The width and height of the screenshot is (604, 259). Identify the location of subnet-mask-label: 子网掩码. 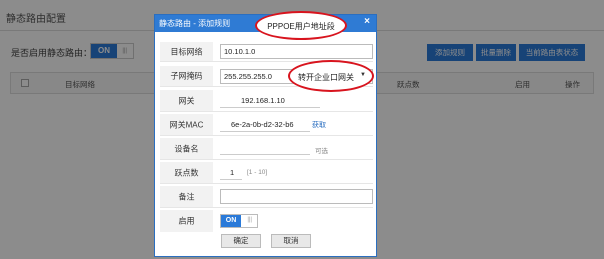
(186, 76).